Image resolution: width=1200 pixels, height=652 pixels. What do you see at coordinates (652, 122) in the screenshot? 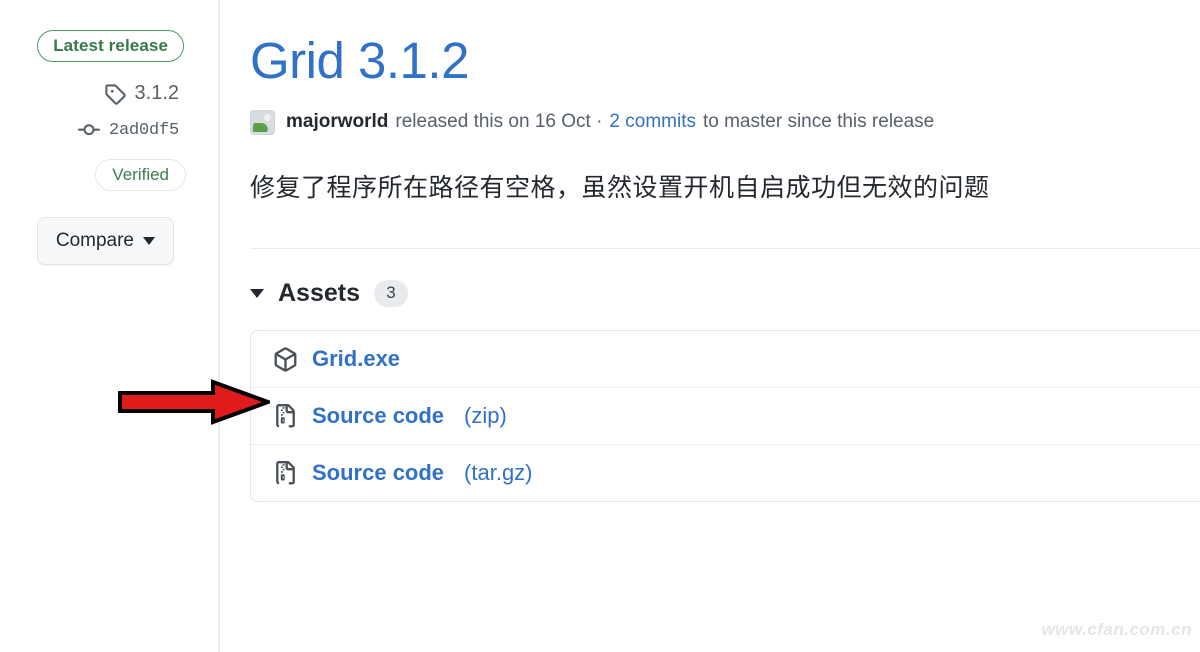
I see `commits-link: 2 commits` at bounding box center [652, 122].